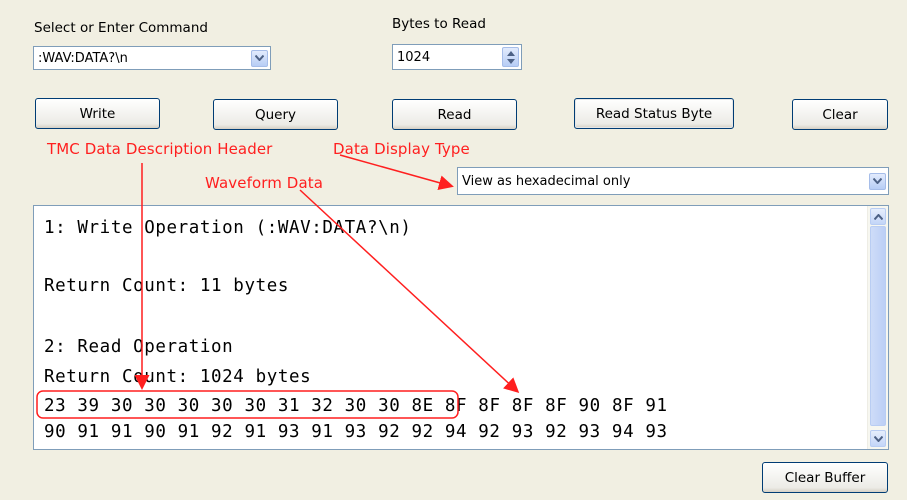  What do you see at coordinates (409, 291) in the screenshot?
I see `arrow-waveform-data` at bounding box center [409, 291].